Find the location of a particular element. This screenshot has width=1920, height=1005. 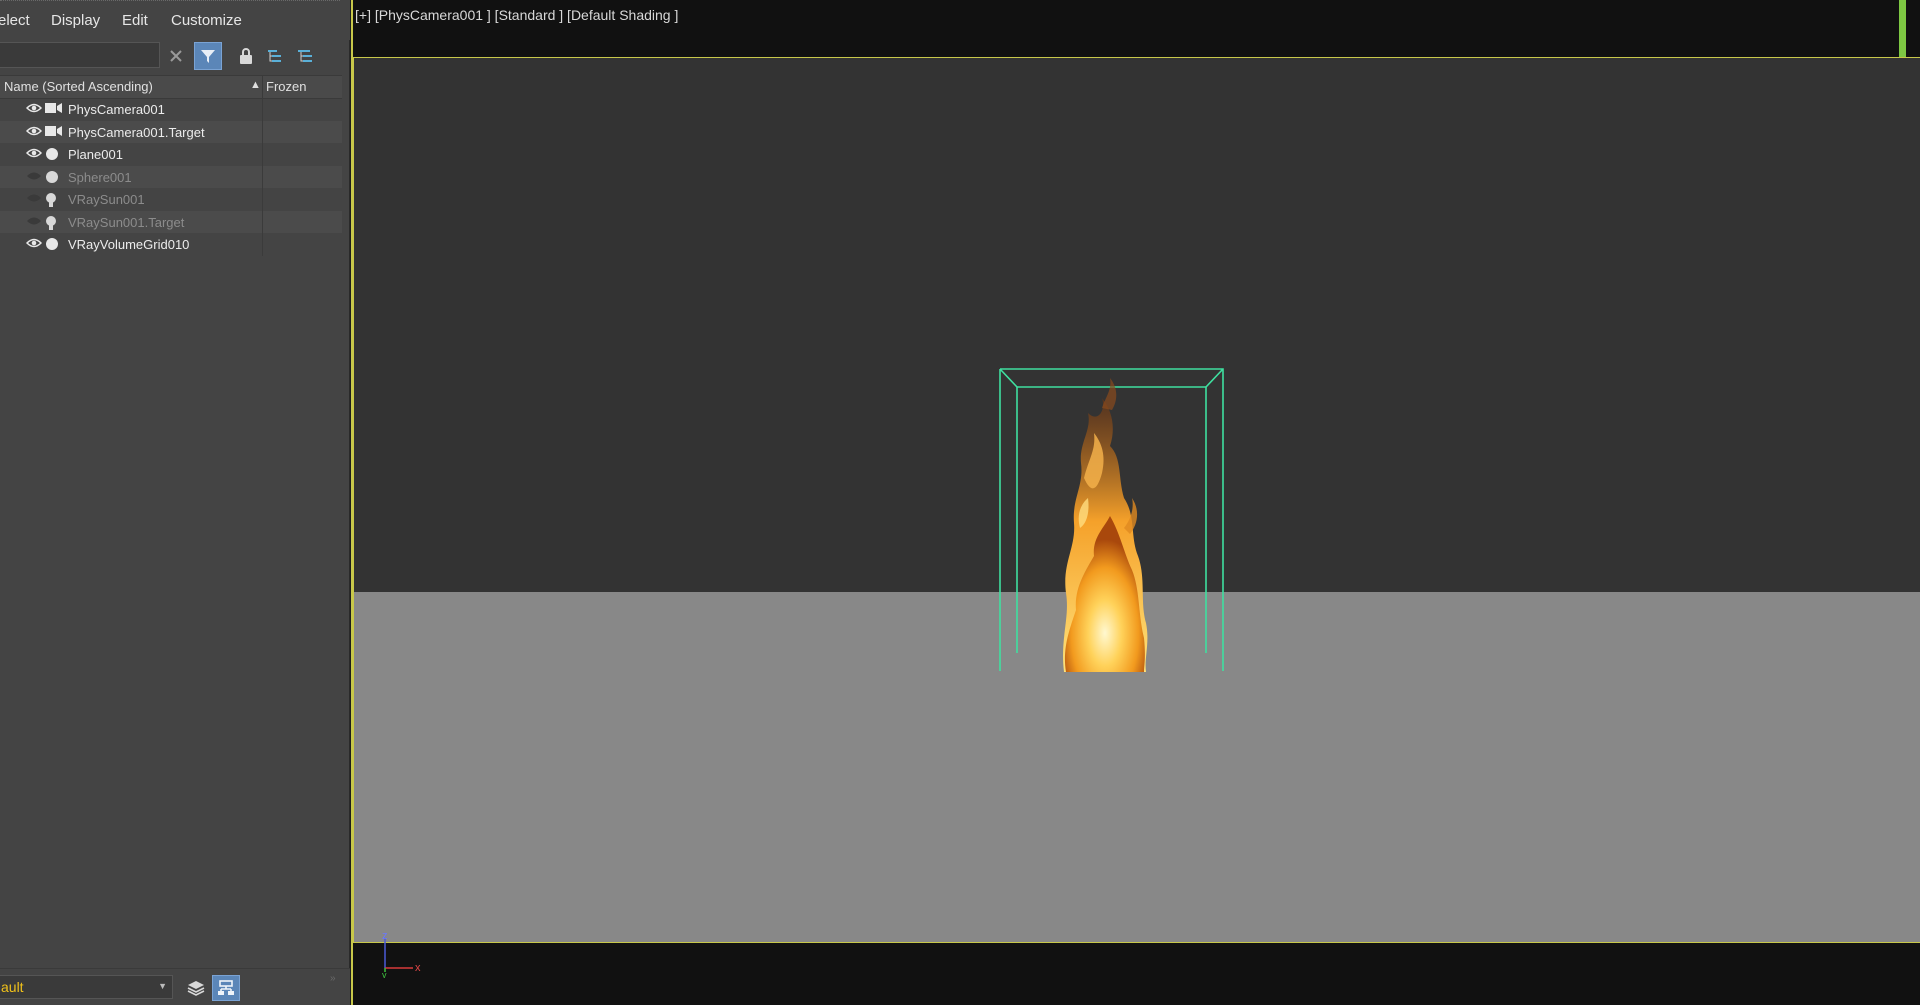

layers-icon is located at coordinates (196, 988).